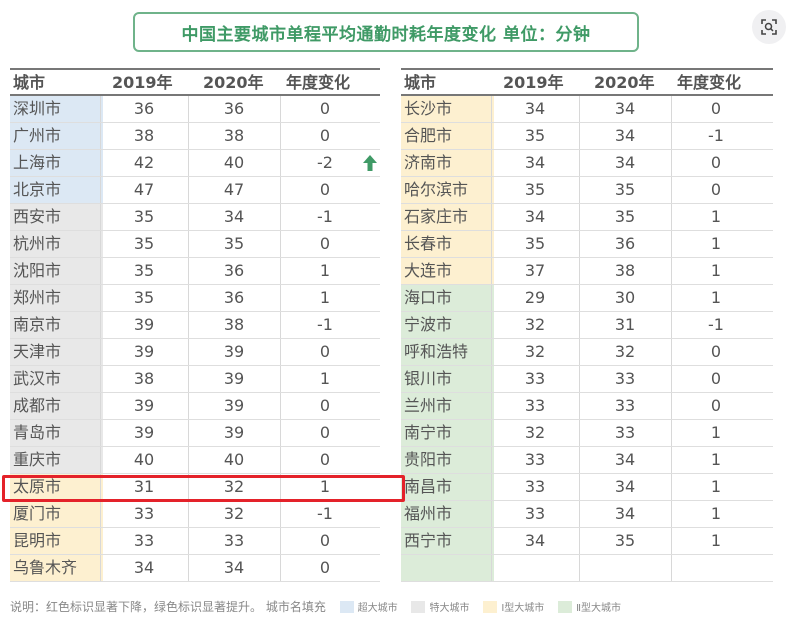 This screenshot has width=799, height=631. I want to click on change-cell, so click(716, 568).